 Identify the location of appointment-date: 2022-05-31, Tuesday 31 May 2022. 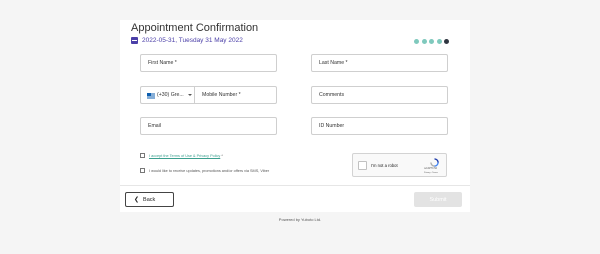
(187, 40).